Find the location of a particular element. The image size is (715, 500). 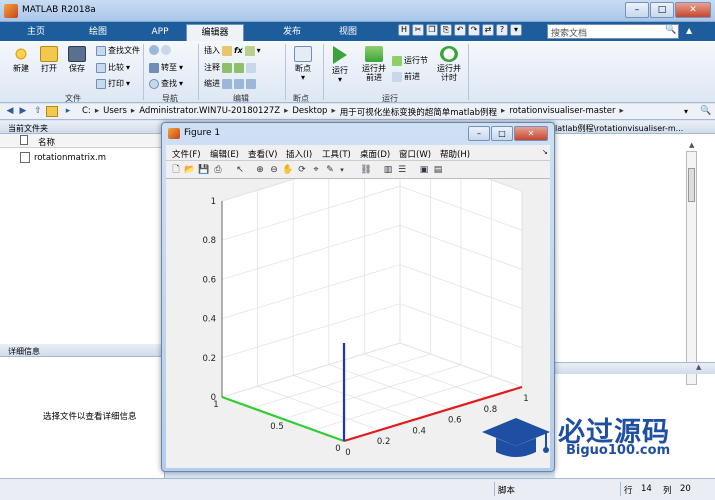

insert-button: 插入 fx ▾ is located at coordinates (232, 50).